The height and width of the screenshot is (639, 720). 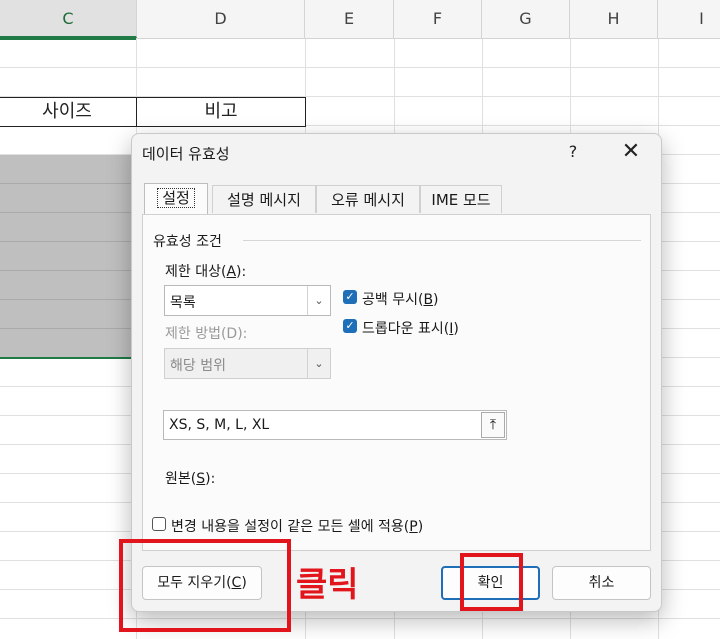 I want to click on help-button: ?, so click(x=573, y=152).